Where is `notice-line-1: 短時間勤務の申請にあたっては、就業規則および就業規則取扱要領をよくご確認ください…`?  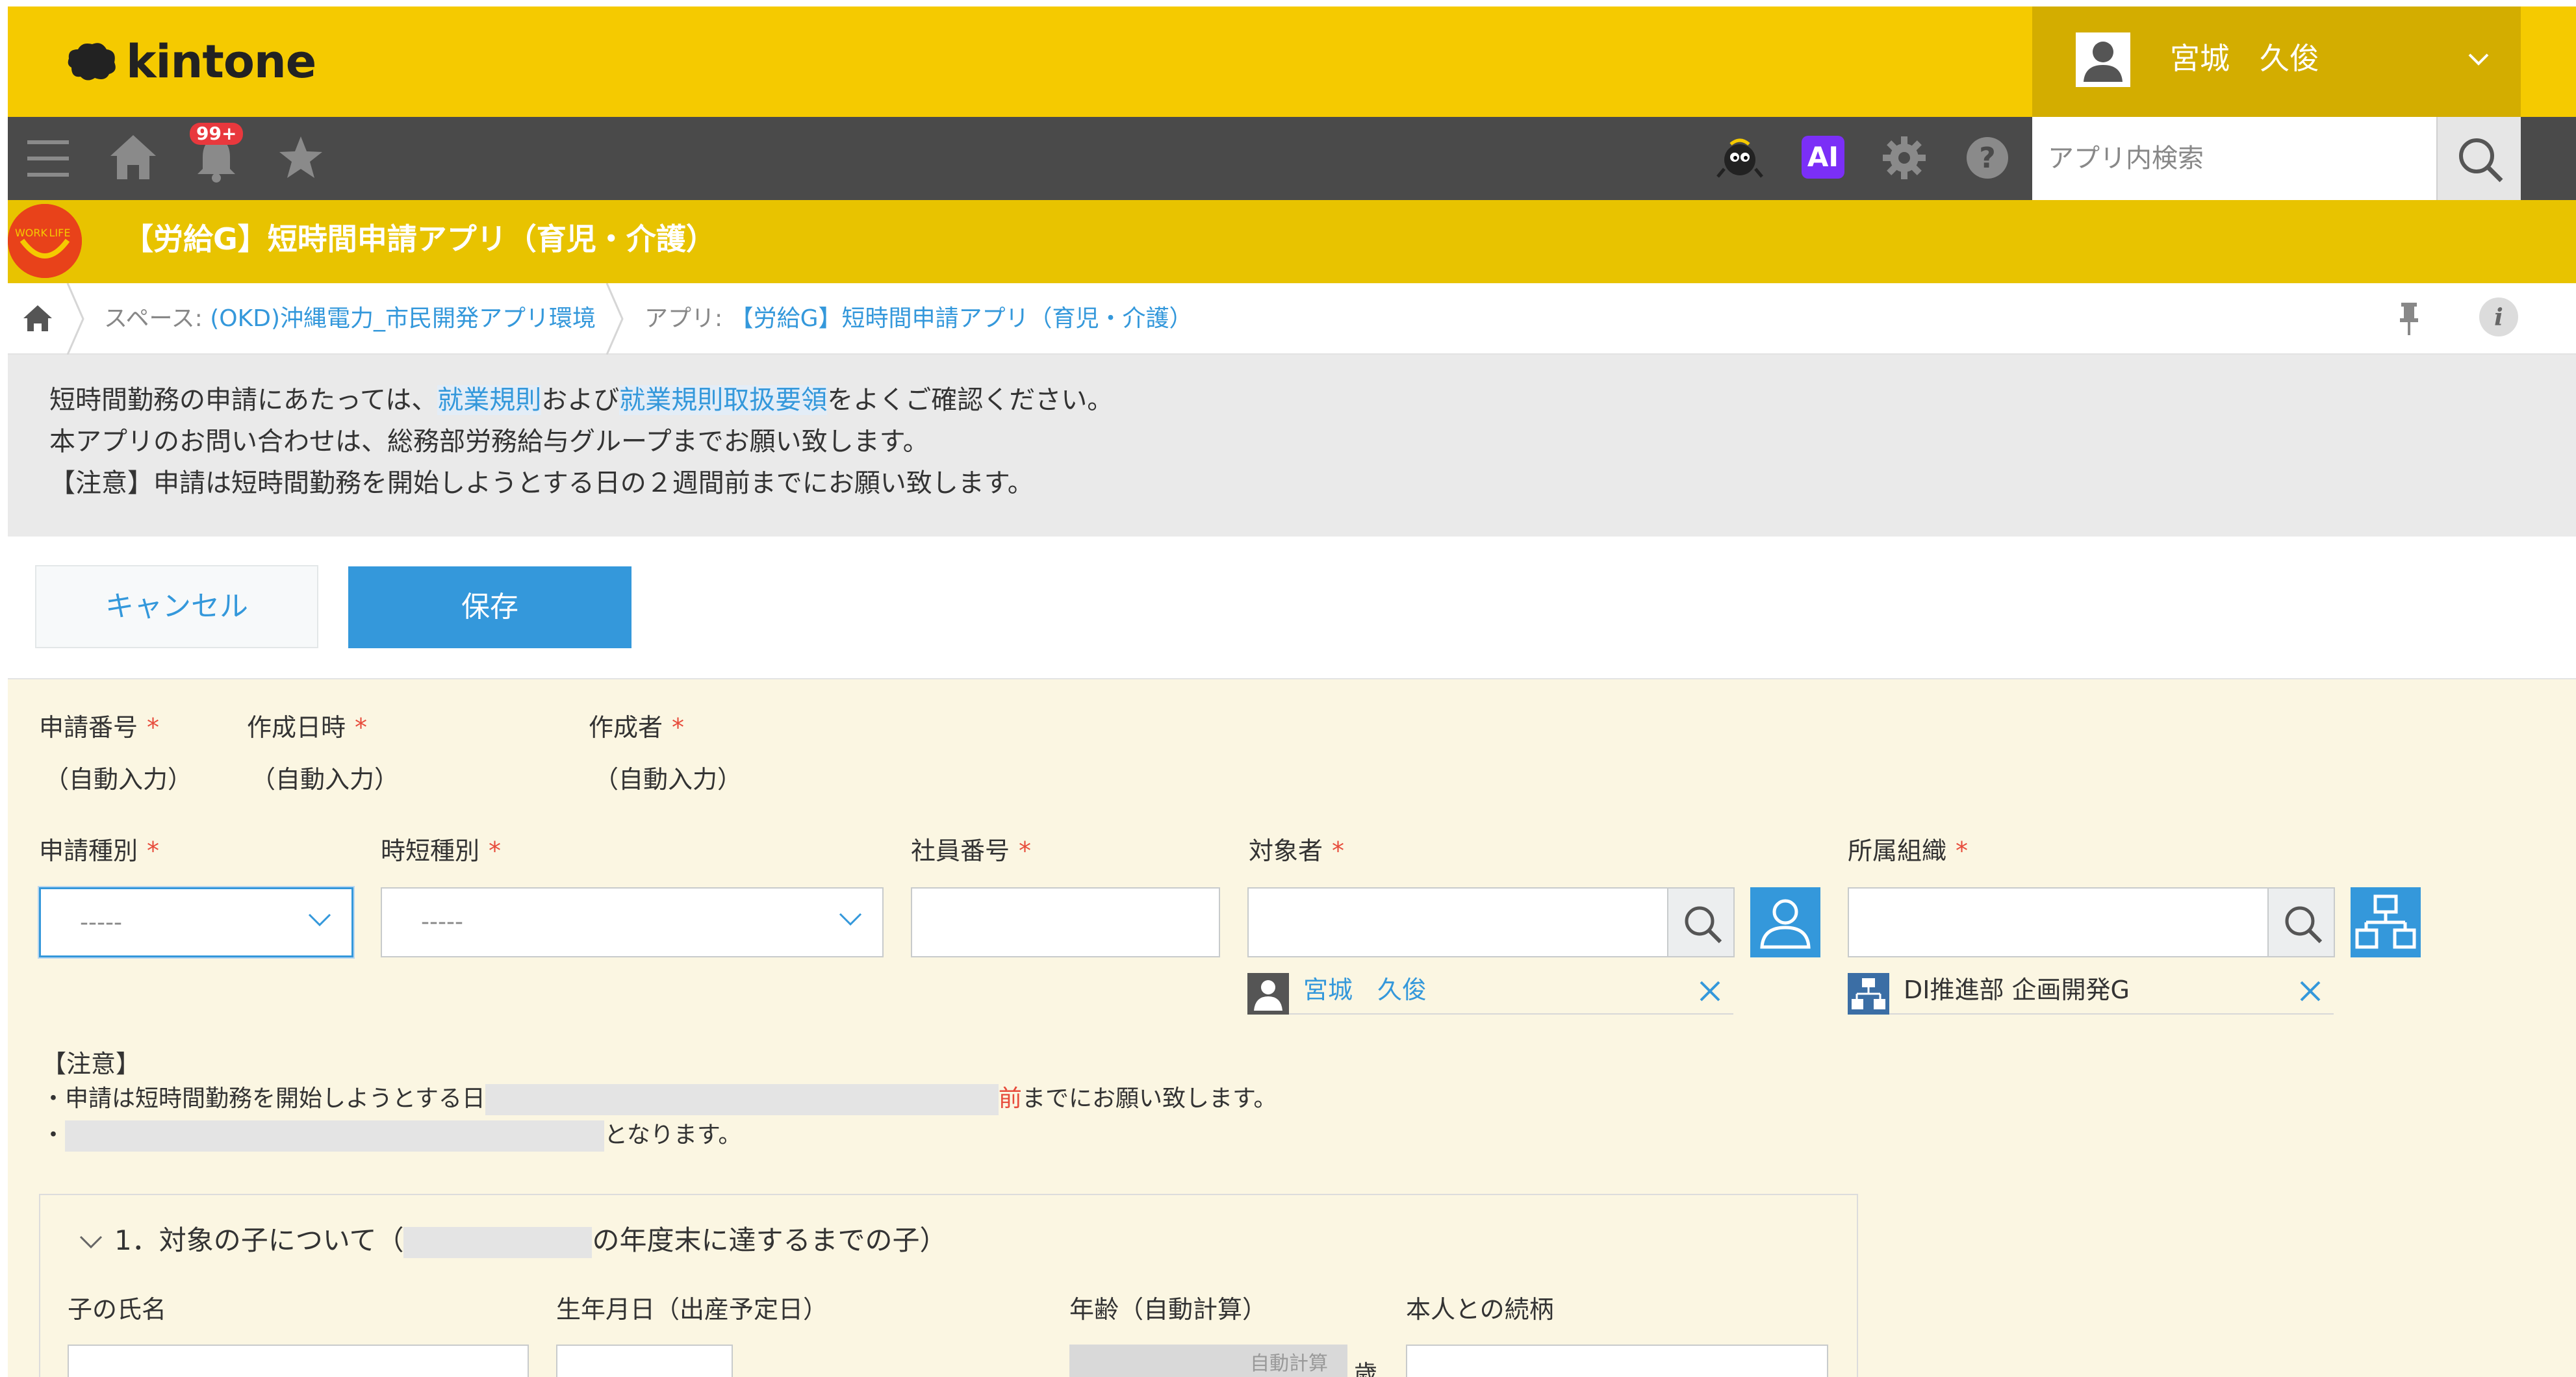 notice-line-1: 短時間勤務の申請にあたっては、就業規則および就業規則取扱要領をよくご確認ください… is located at coordinates (581, 400).